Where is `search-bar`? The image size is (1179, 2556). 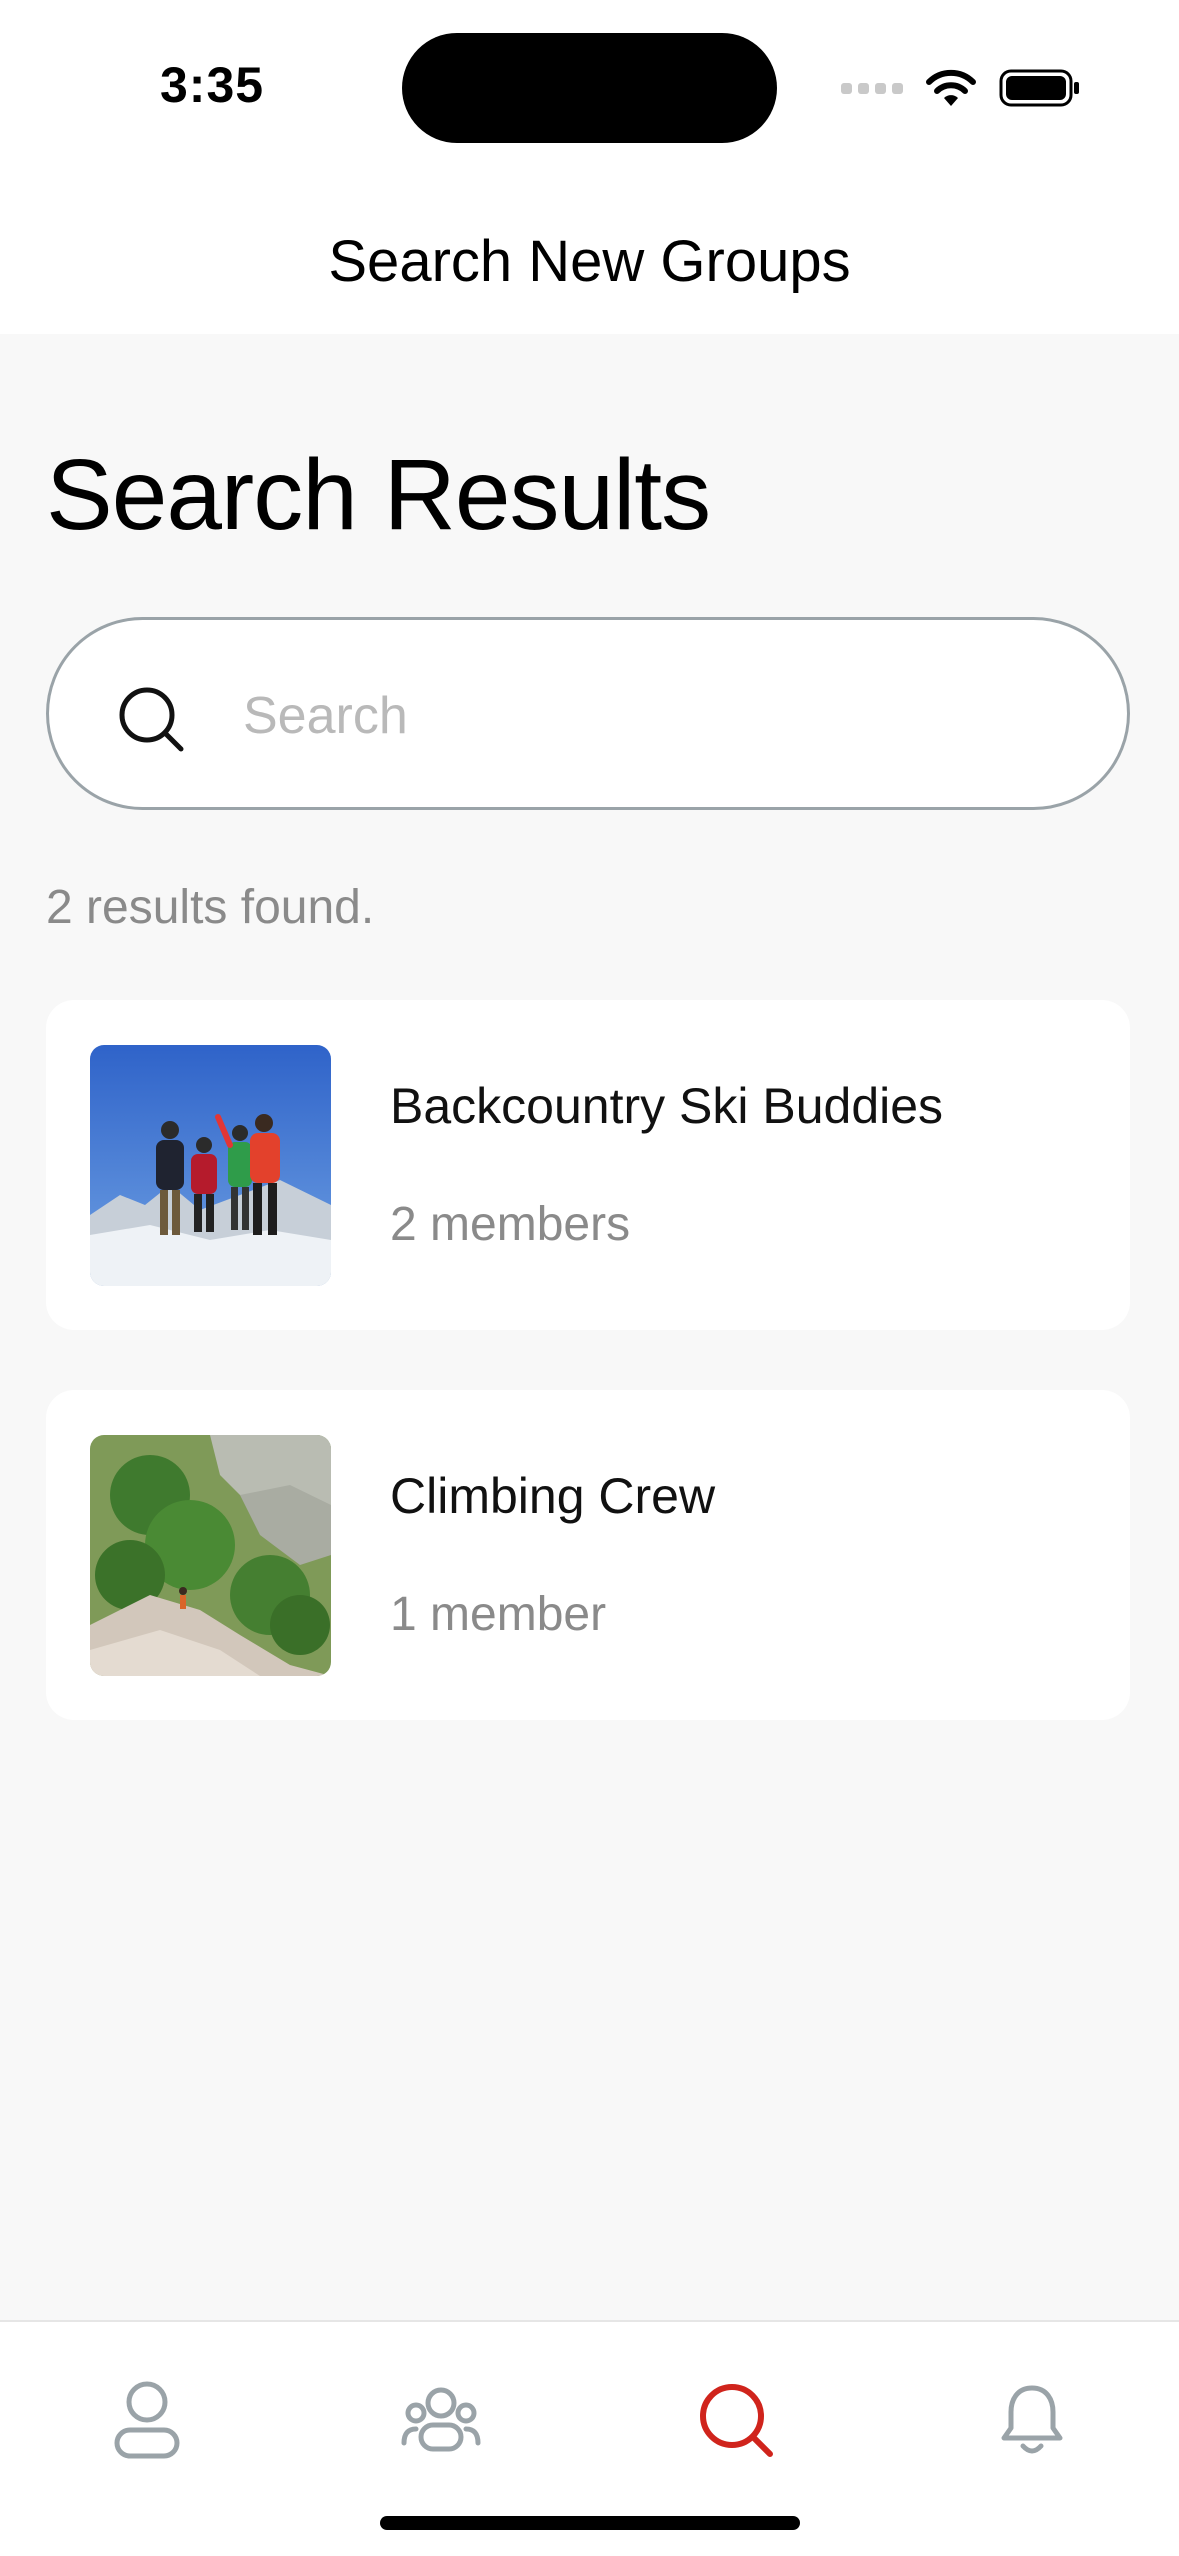
search-bar is located at coordinates (588, 713).